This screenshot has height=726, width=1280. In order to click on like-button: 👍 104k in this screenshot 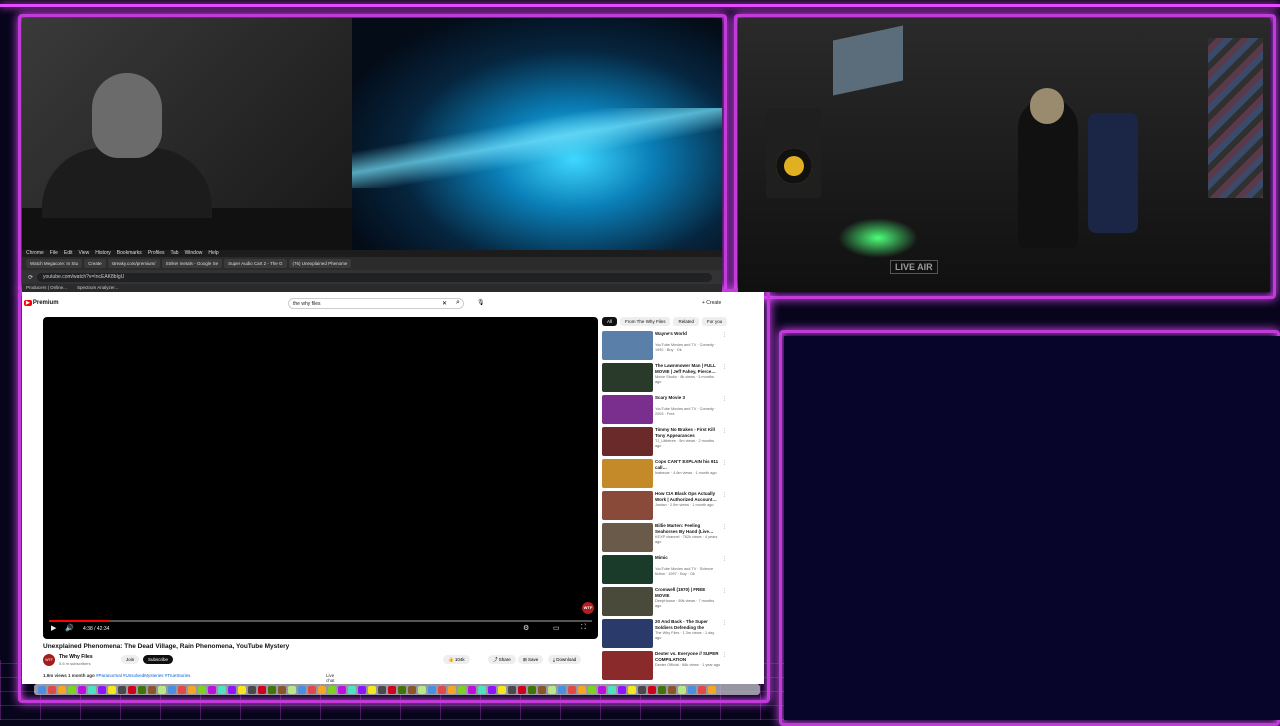, I will do `click(456, 659)`.